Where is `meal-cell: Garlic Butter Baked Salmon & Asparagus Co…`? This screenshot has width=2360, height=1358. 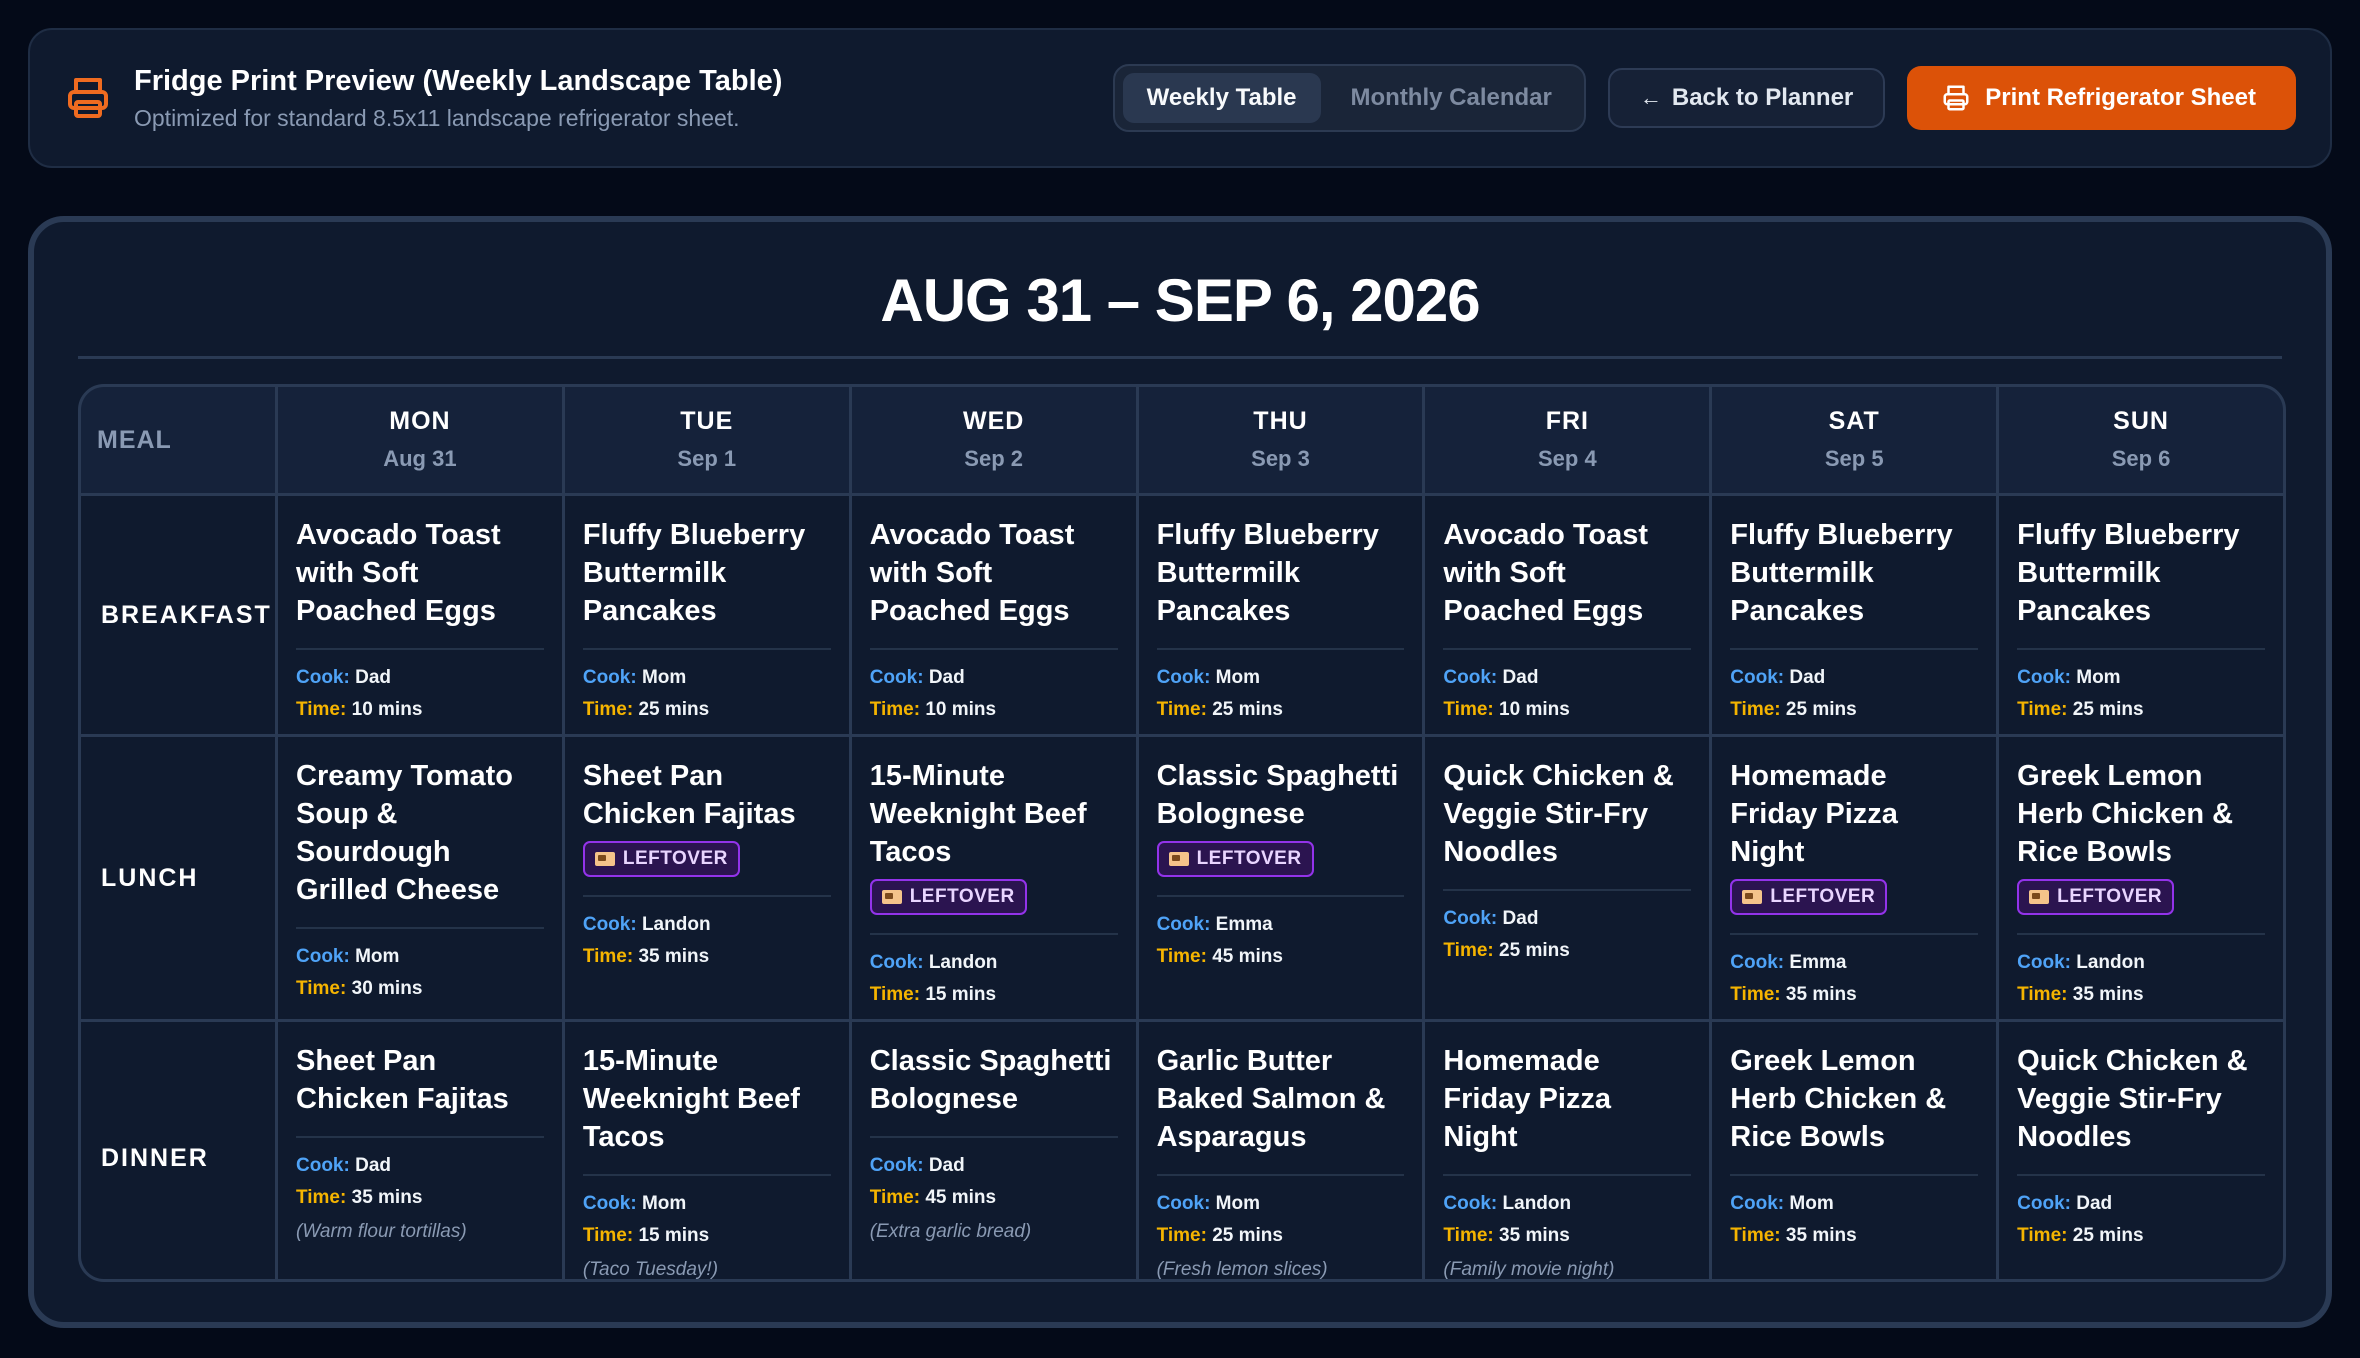 meal-cell: Garlic Butter Baked Salmon & Asparagus Co… is located at coordinates (1280, 1150).